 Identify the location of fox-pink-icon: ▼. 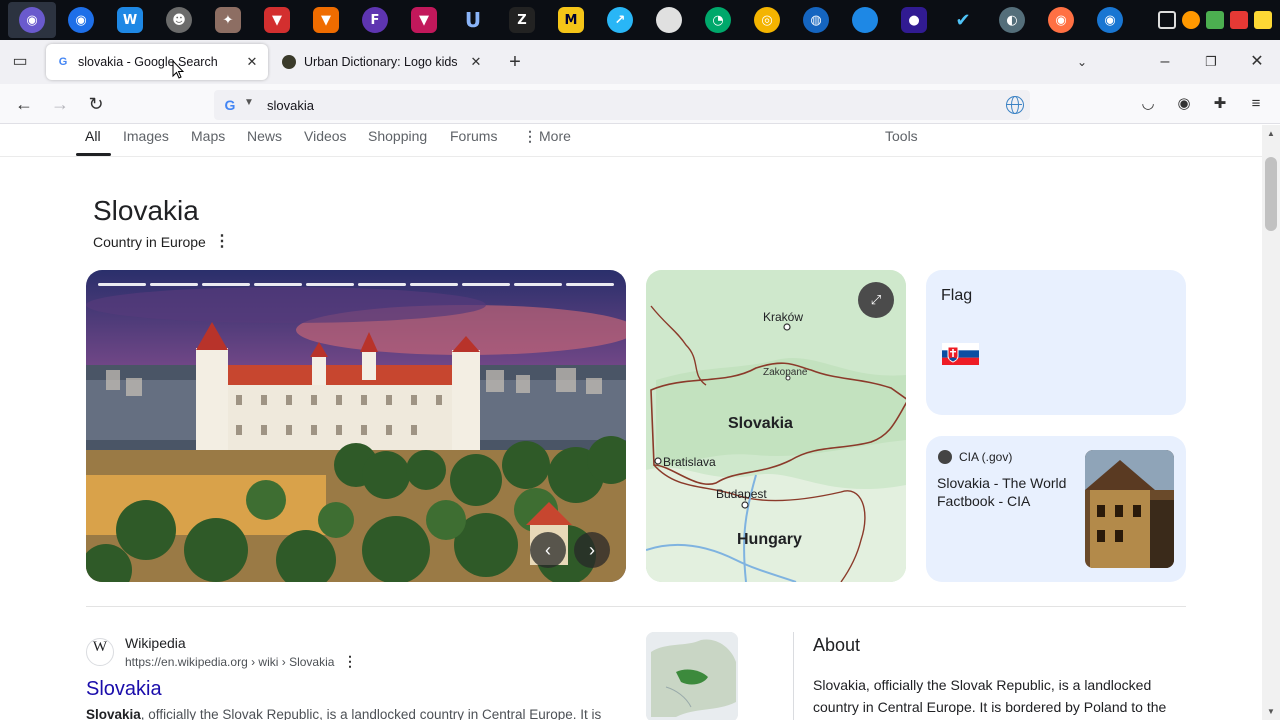
(424, 20).